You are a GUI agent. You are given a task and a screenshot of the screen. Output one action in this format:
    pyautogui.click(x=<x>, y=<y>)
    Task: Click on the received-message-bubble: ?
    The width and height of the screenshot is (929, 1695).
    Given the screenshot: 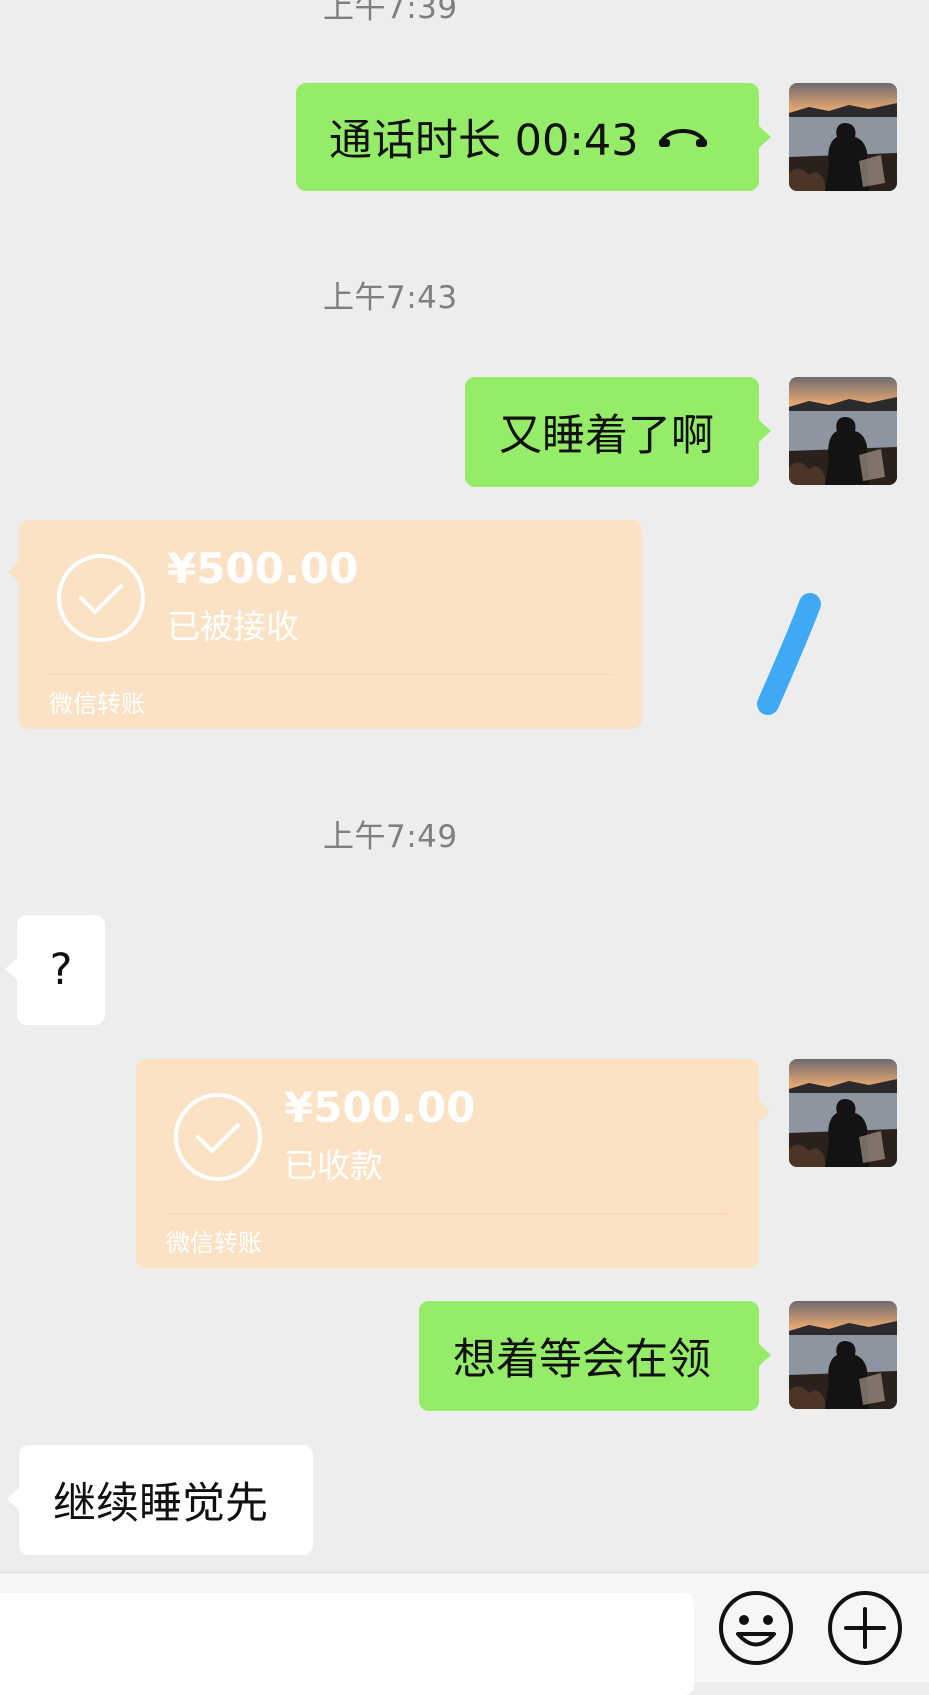 What is the action you would take?
    pyautogui.click(x=55, y=970)
    